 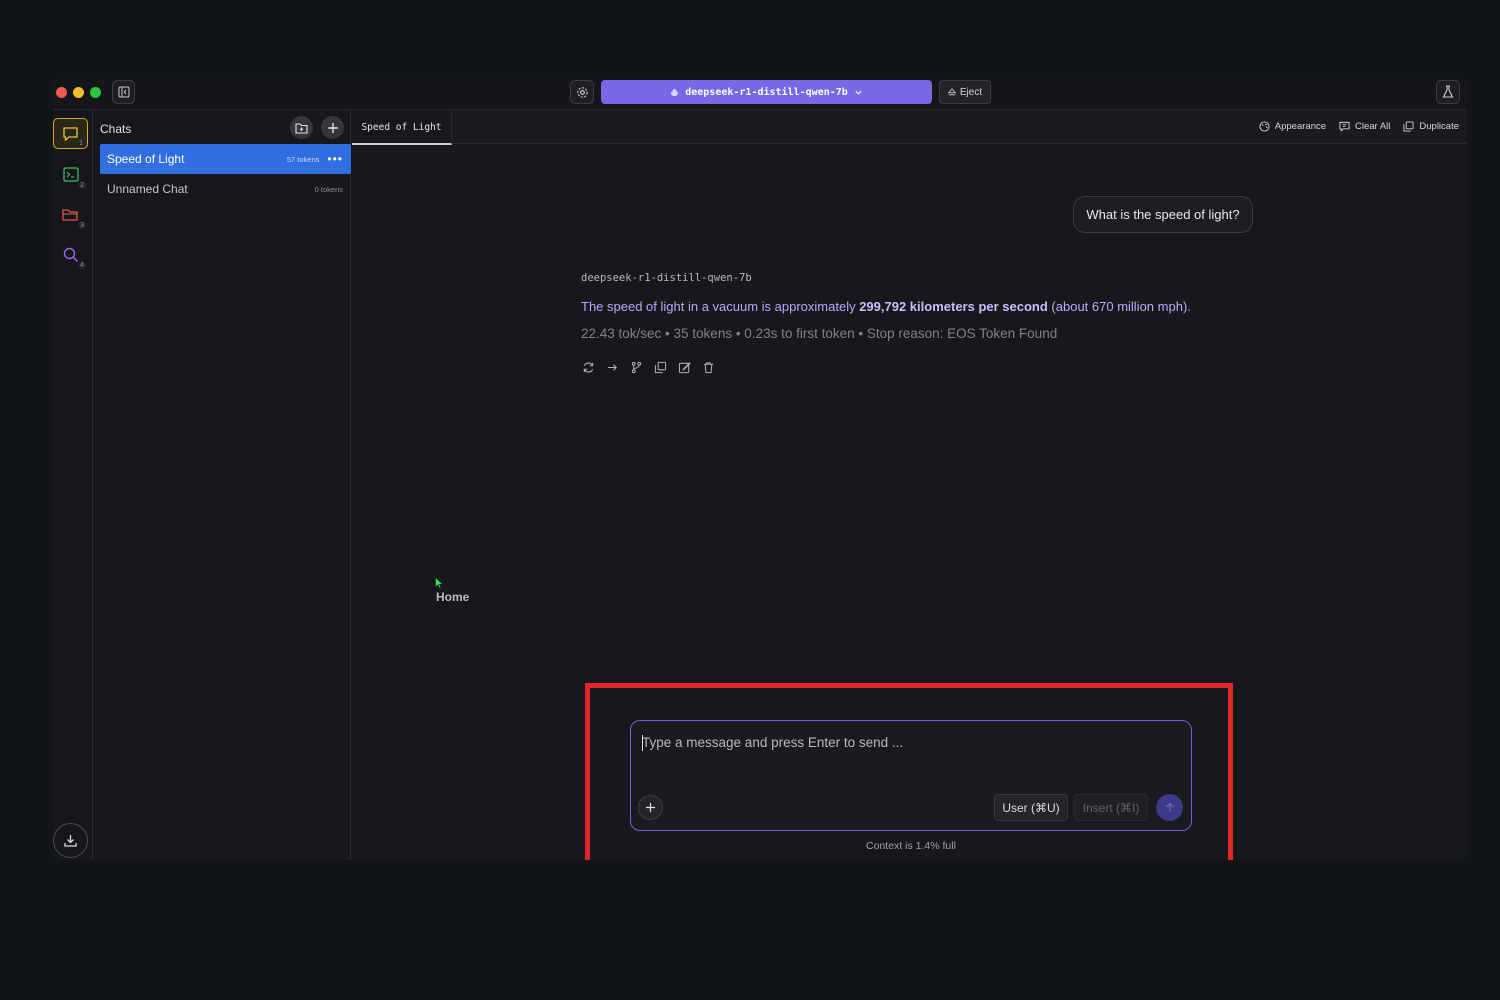 What do you see at coordinates (225, 189) in the screenshot?
I see `chat-list-item: Unnamed Chat 0 tokens` at bounding box center [225, 189].